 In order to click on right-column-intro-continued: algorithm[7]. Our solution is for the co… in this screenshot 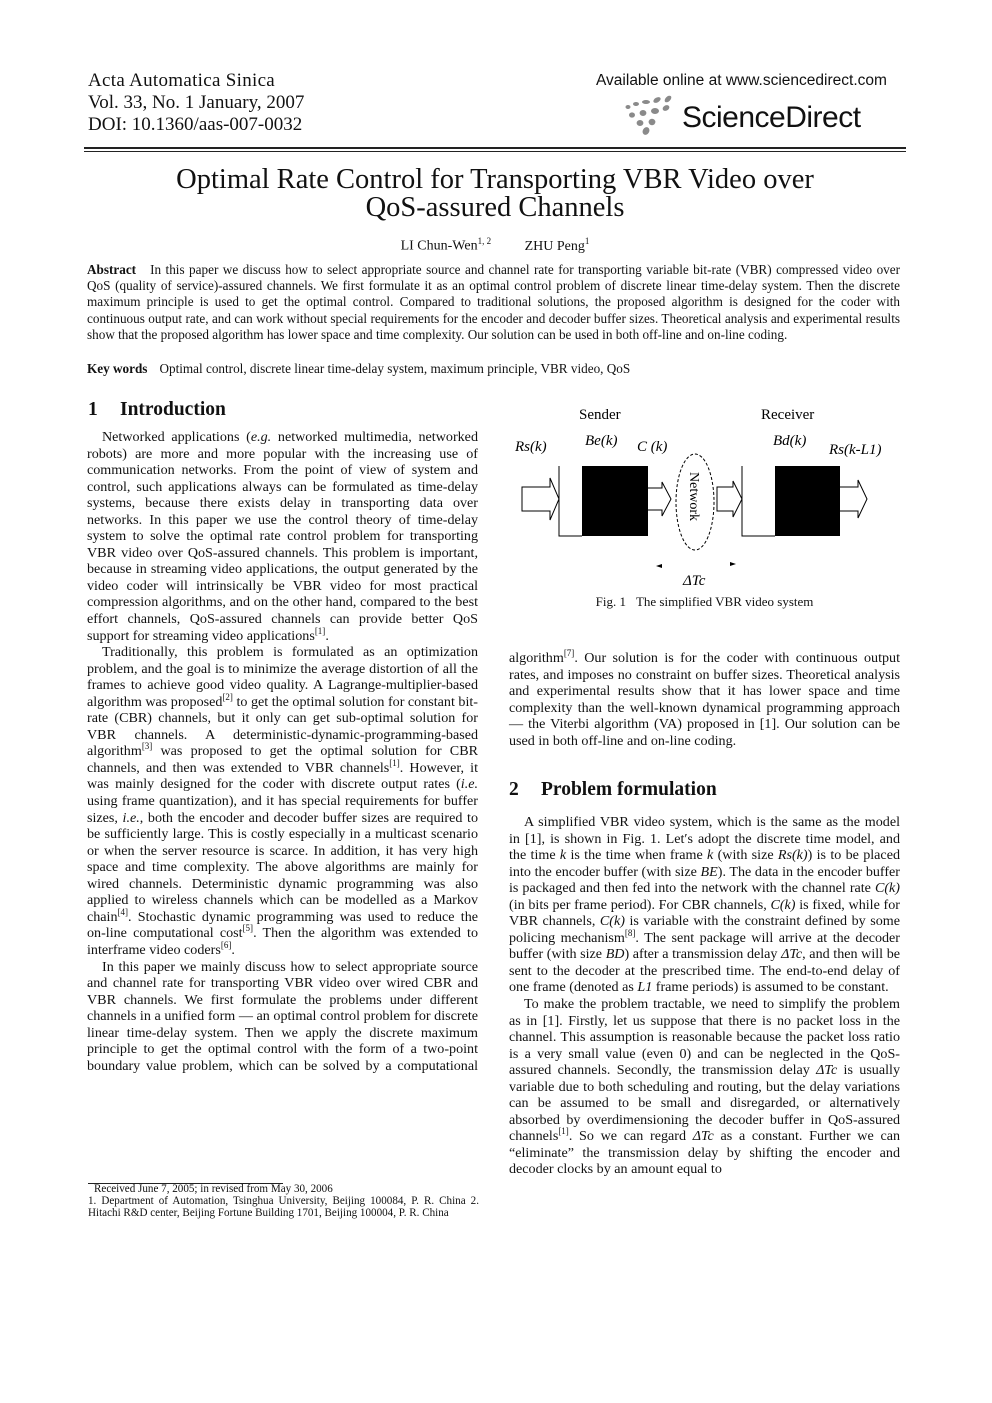, I will do `click(704, 698)`.